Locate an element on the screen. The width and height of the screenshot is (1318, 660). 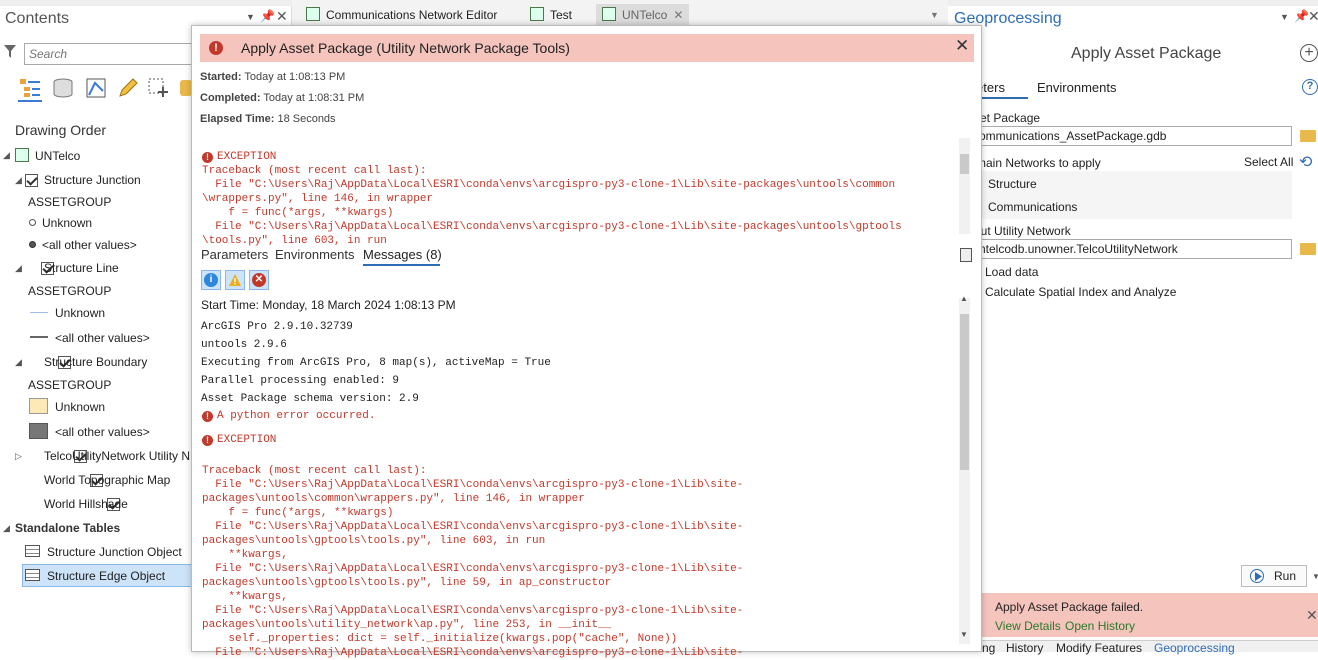
select-all-link: Select All is located at coordinates (1268, 162).